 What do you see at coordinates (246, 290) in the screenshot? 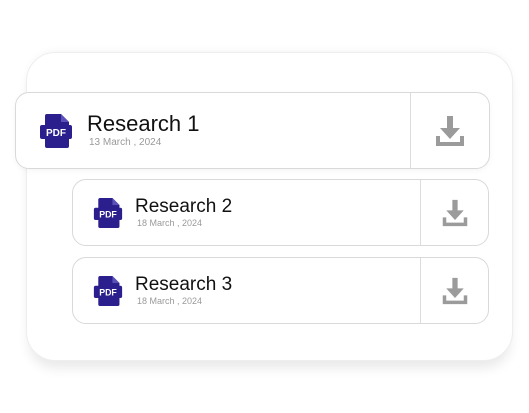
I see `file-info: PDF Research 3 18 March , 2024` at bounding box center [246, 290].